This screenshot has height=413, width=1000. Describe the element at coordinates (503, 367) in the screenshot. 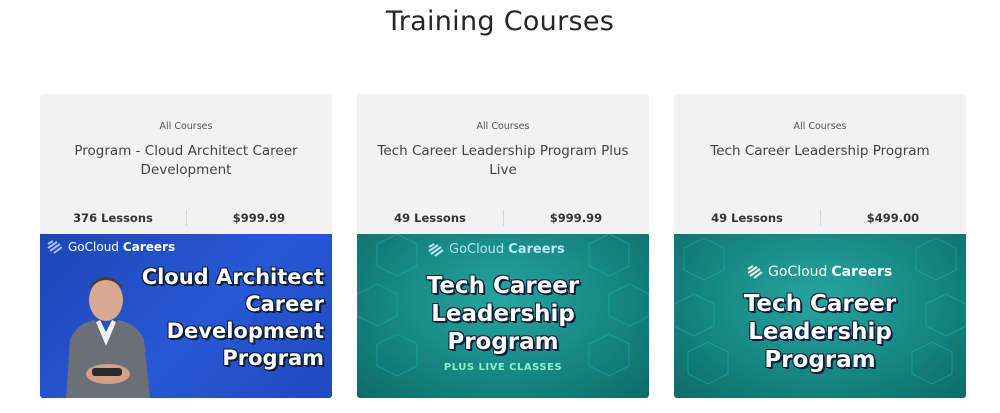

I see `thumbnail-subtitle: PLUS LIVE CLASSES` at that location.